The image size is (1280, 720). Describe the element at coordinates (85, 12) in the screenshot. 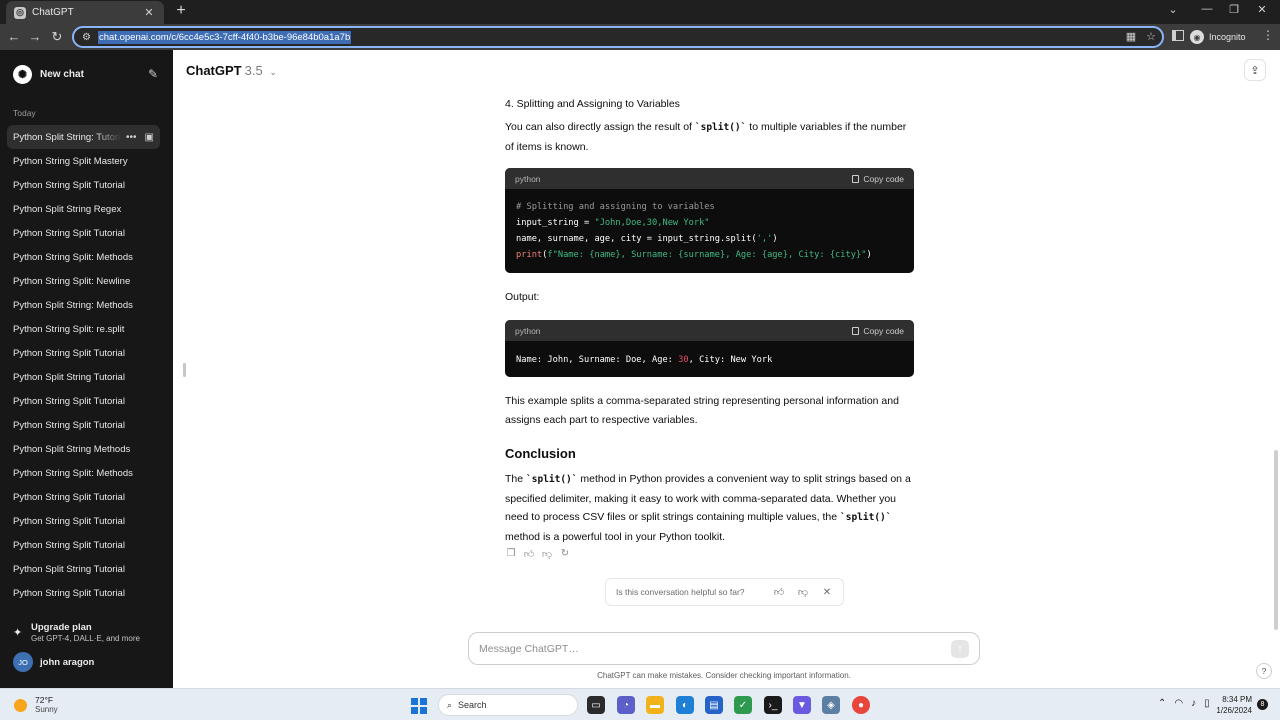

I see `browser-tab: ◎ ChatGPT ✕` at that location.